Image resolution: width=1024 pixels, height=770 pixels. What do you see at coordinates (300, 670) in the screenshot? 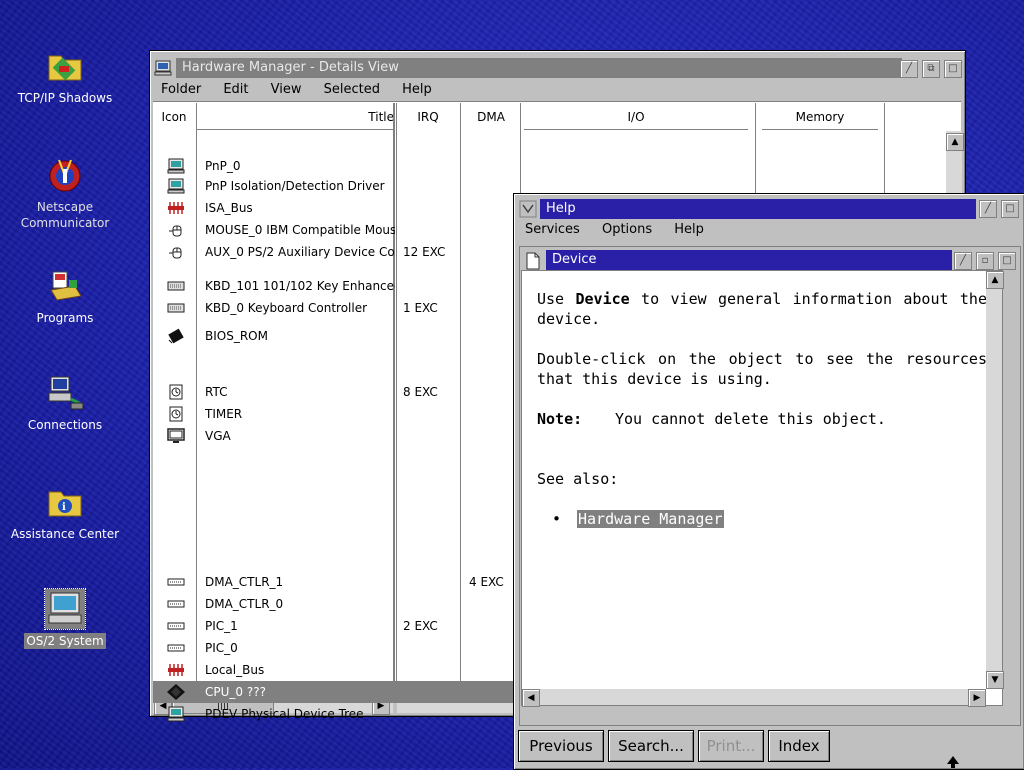
I see `device-title: Local_Bus` at bounding box center [300, 670].